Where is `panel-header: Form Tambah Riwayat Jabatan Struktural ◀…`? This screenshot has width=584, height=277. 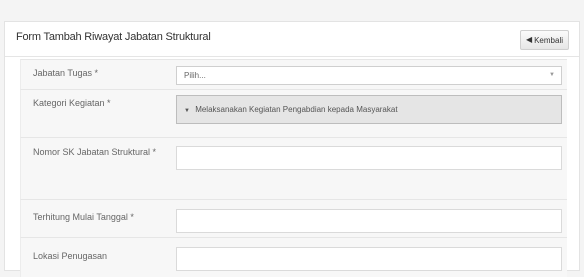 panel-header: Form Tambah Riwayat Jabatan Struktural ◀… is located at coordinates (292, 39).